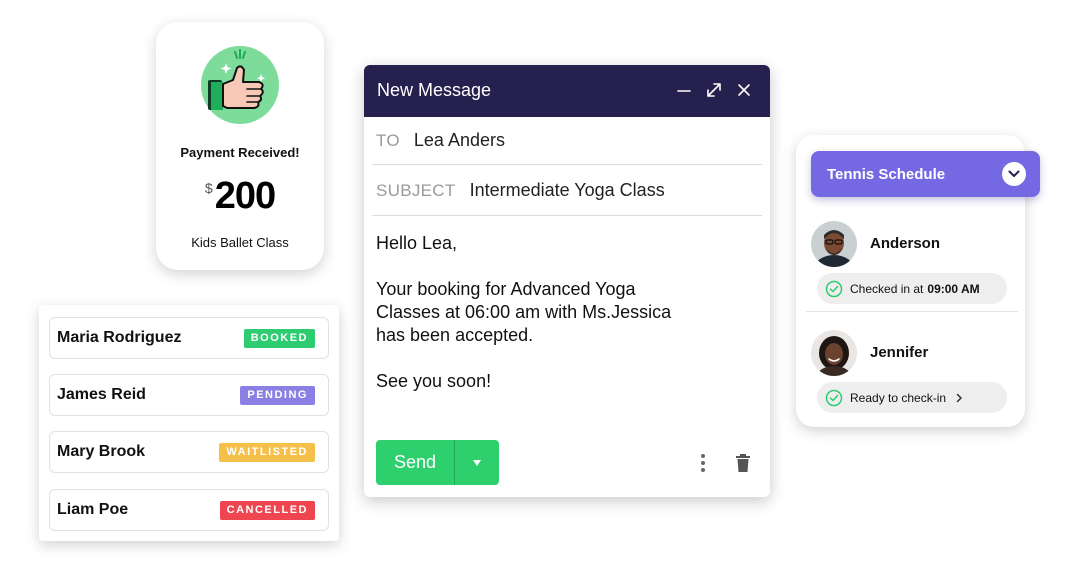 The image size is (1080, 578). Describe the element at coordinates (905, 243) in the screenshot. I see `person-name: Anderson` at that location.